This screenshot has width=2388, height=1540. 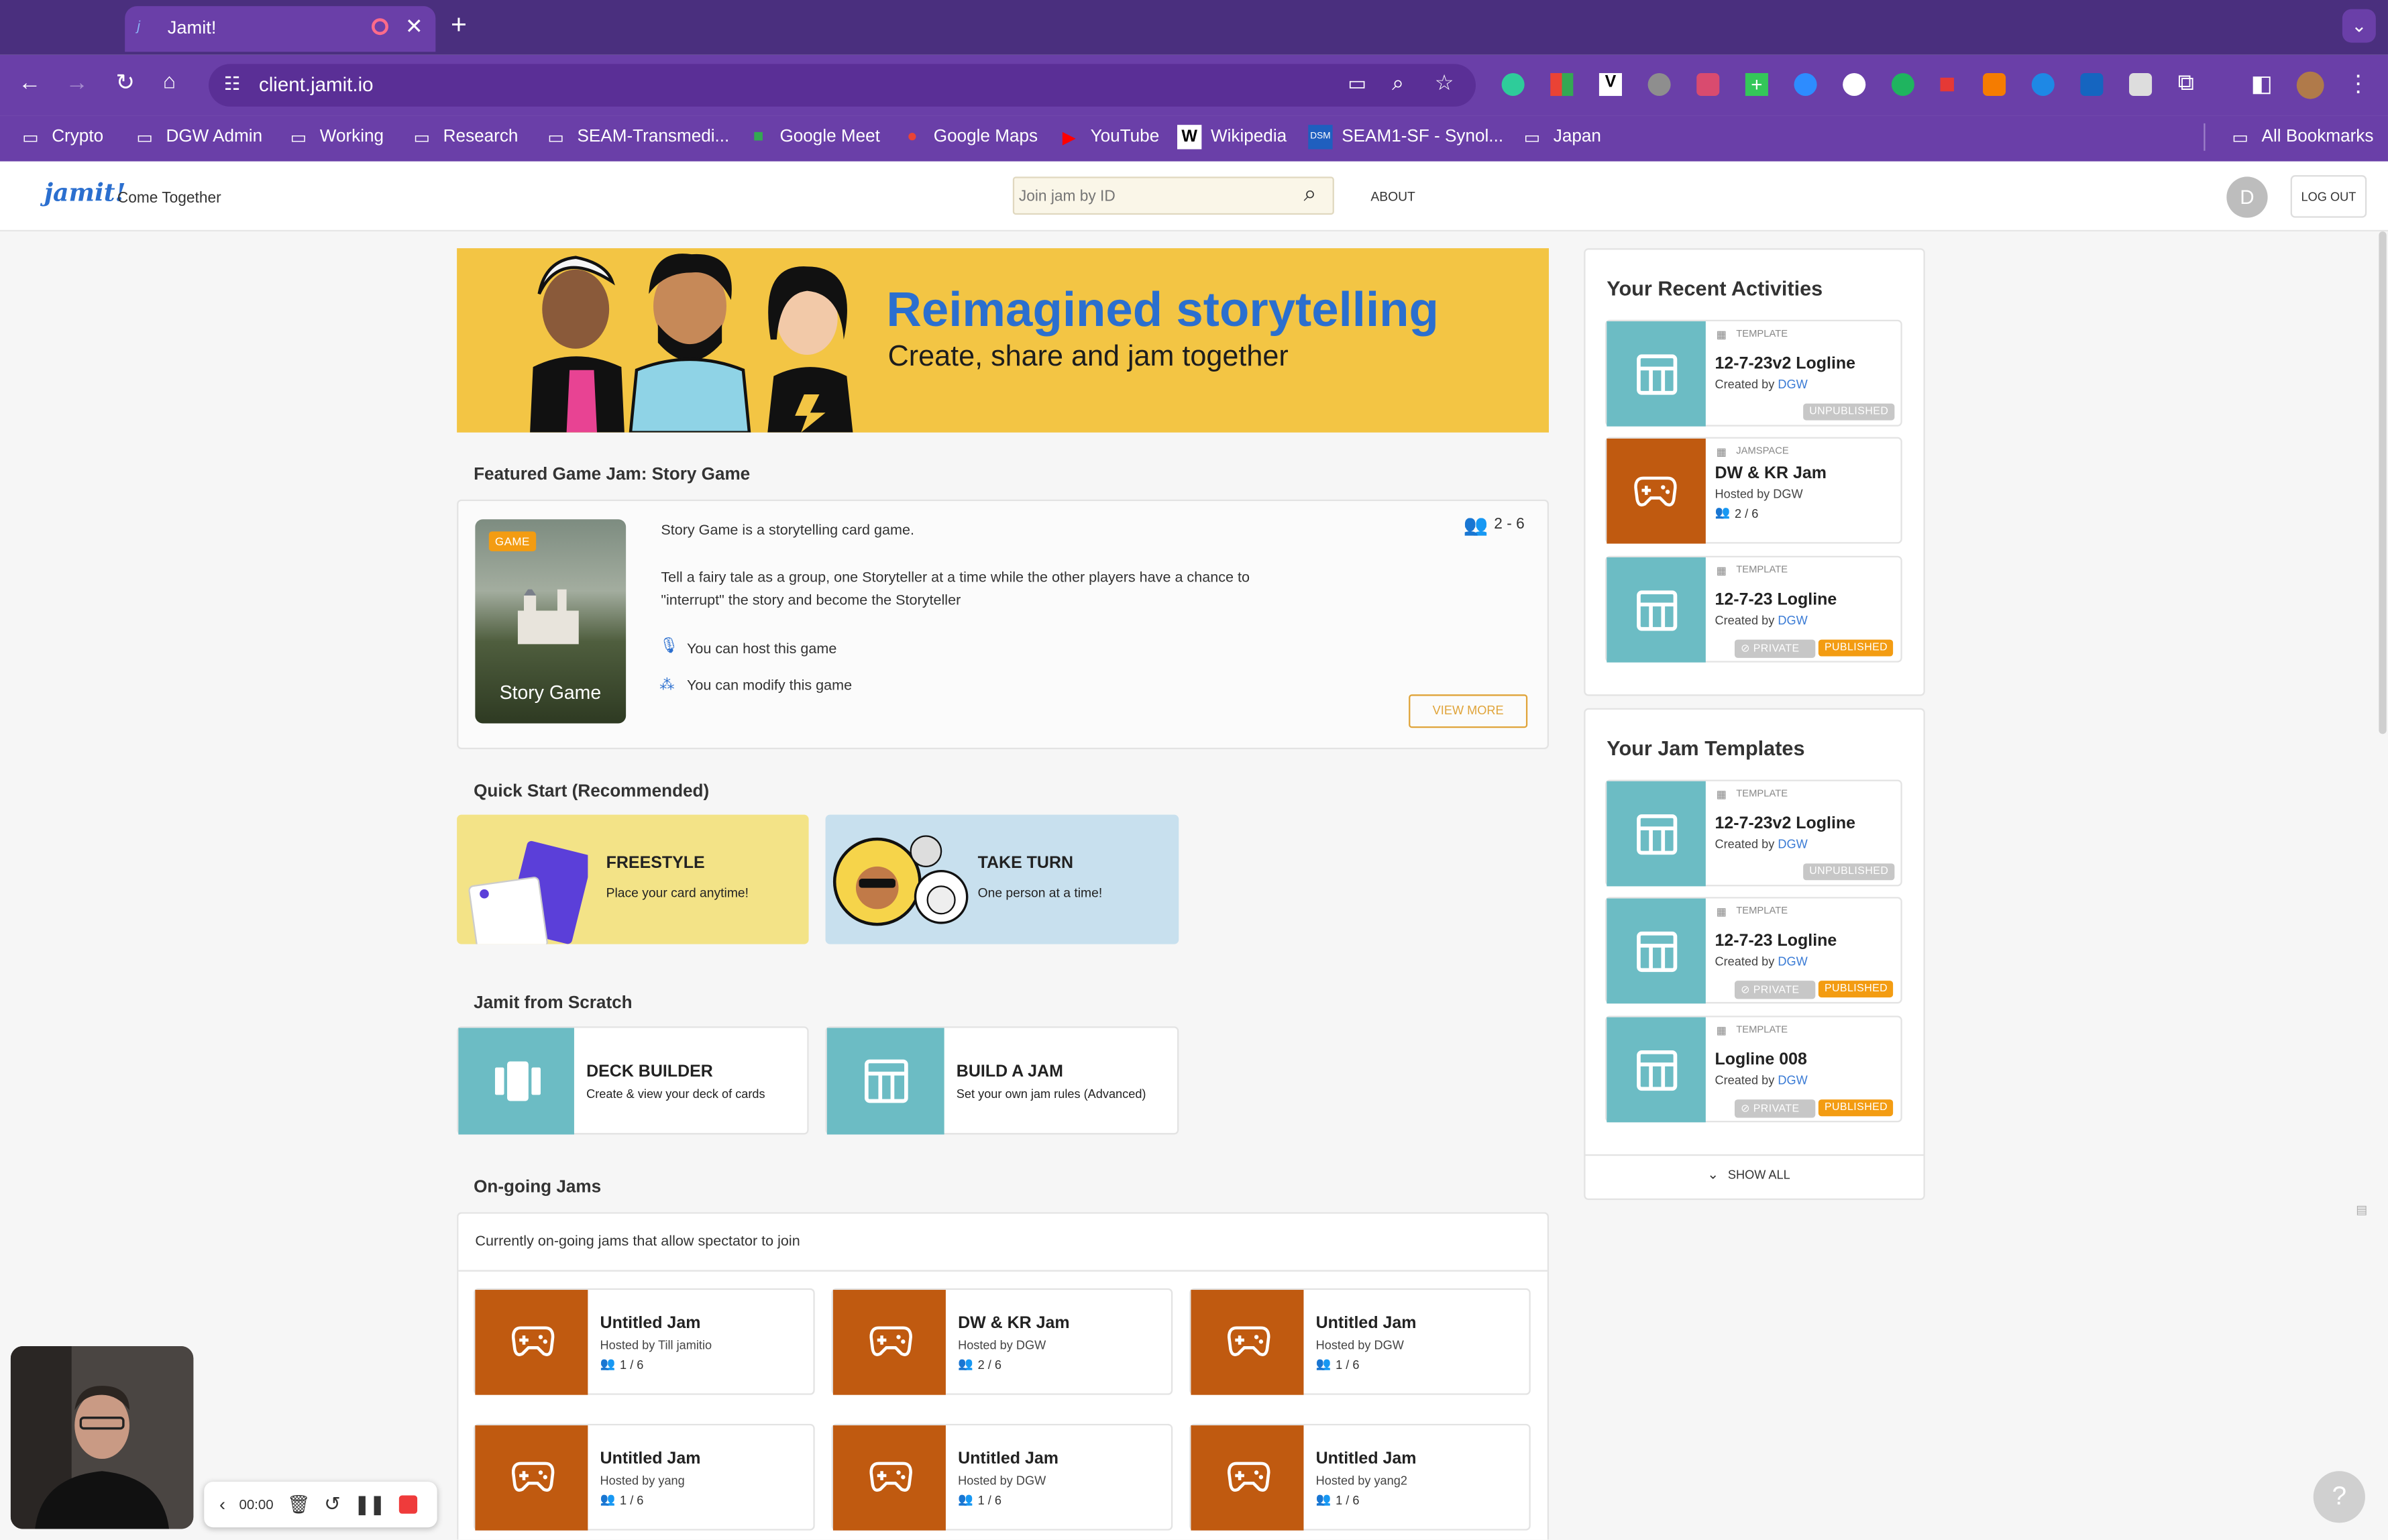 What do you see at coordinates (1706, 748) in the screenshot?
I see `jam-templates-title: Your Jam Templates` at bounding box center [1706, 748].